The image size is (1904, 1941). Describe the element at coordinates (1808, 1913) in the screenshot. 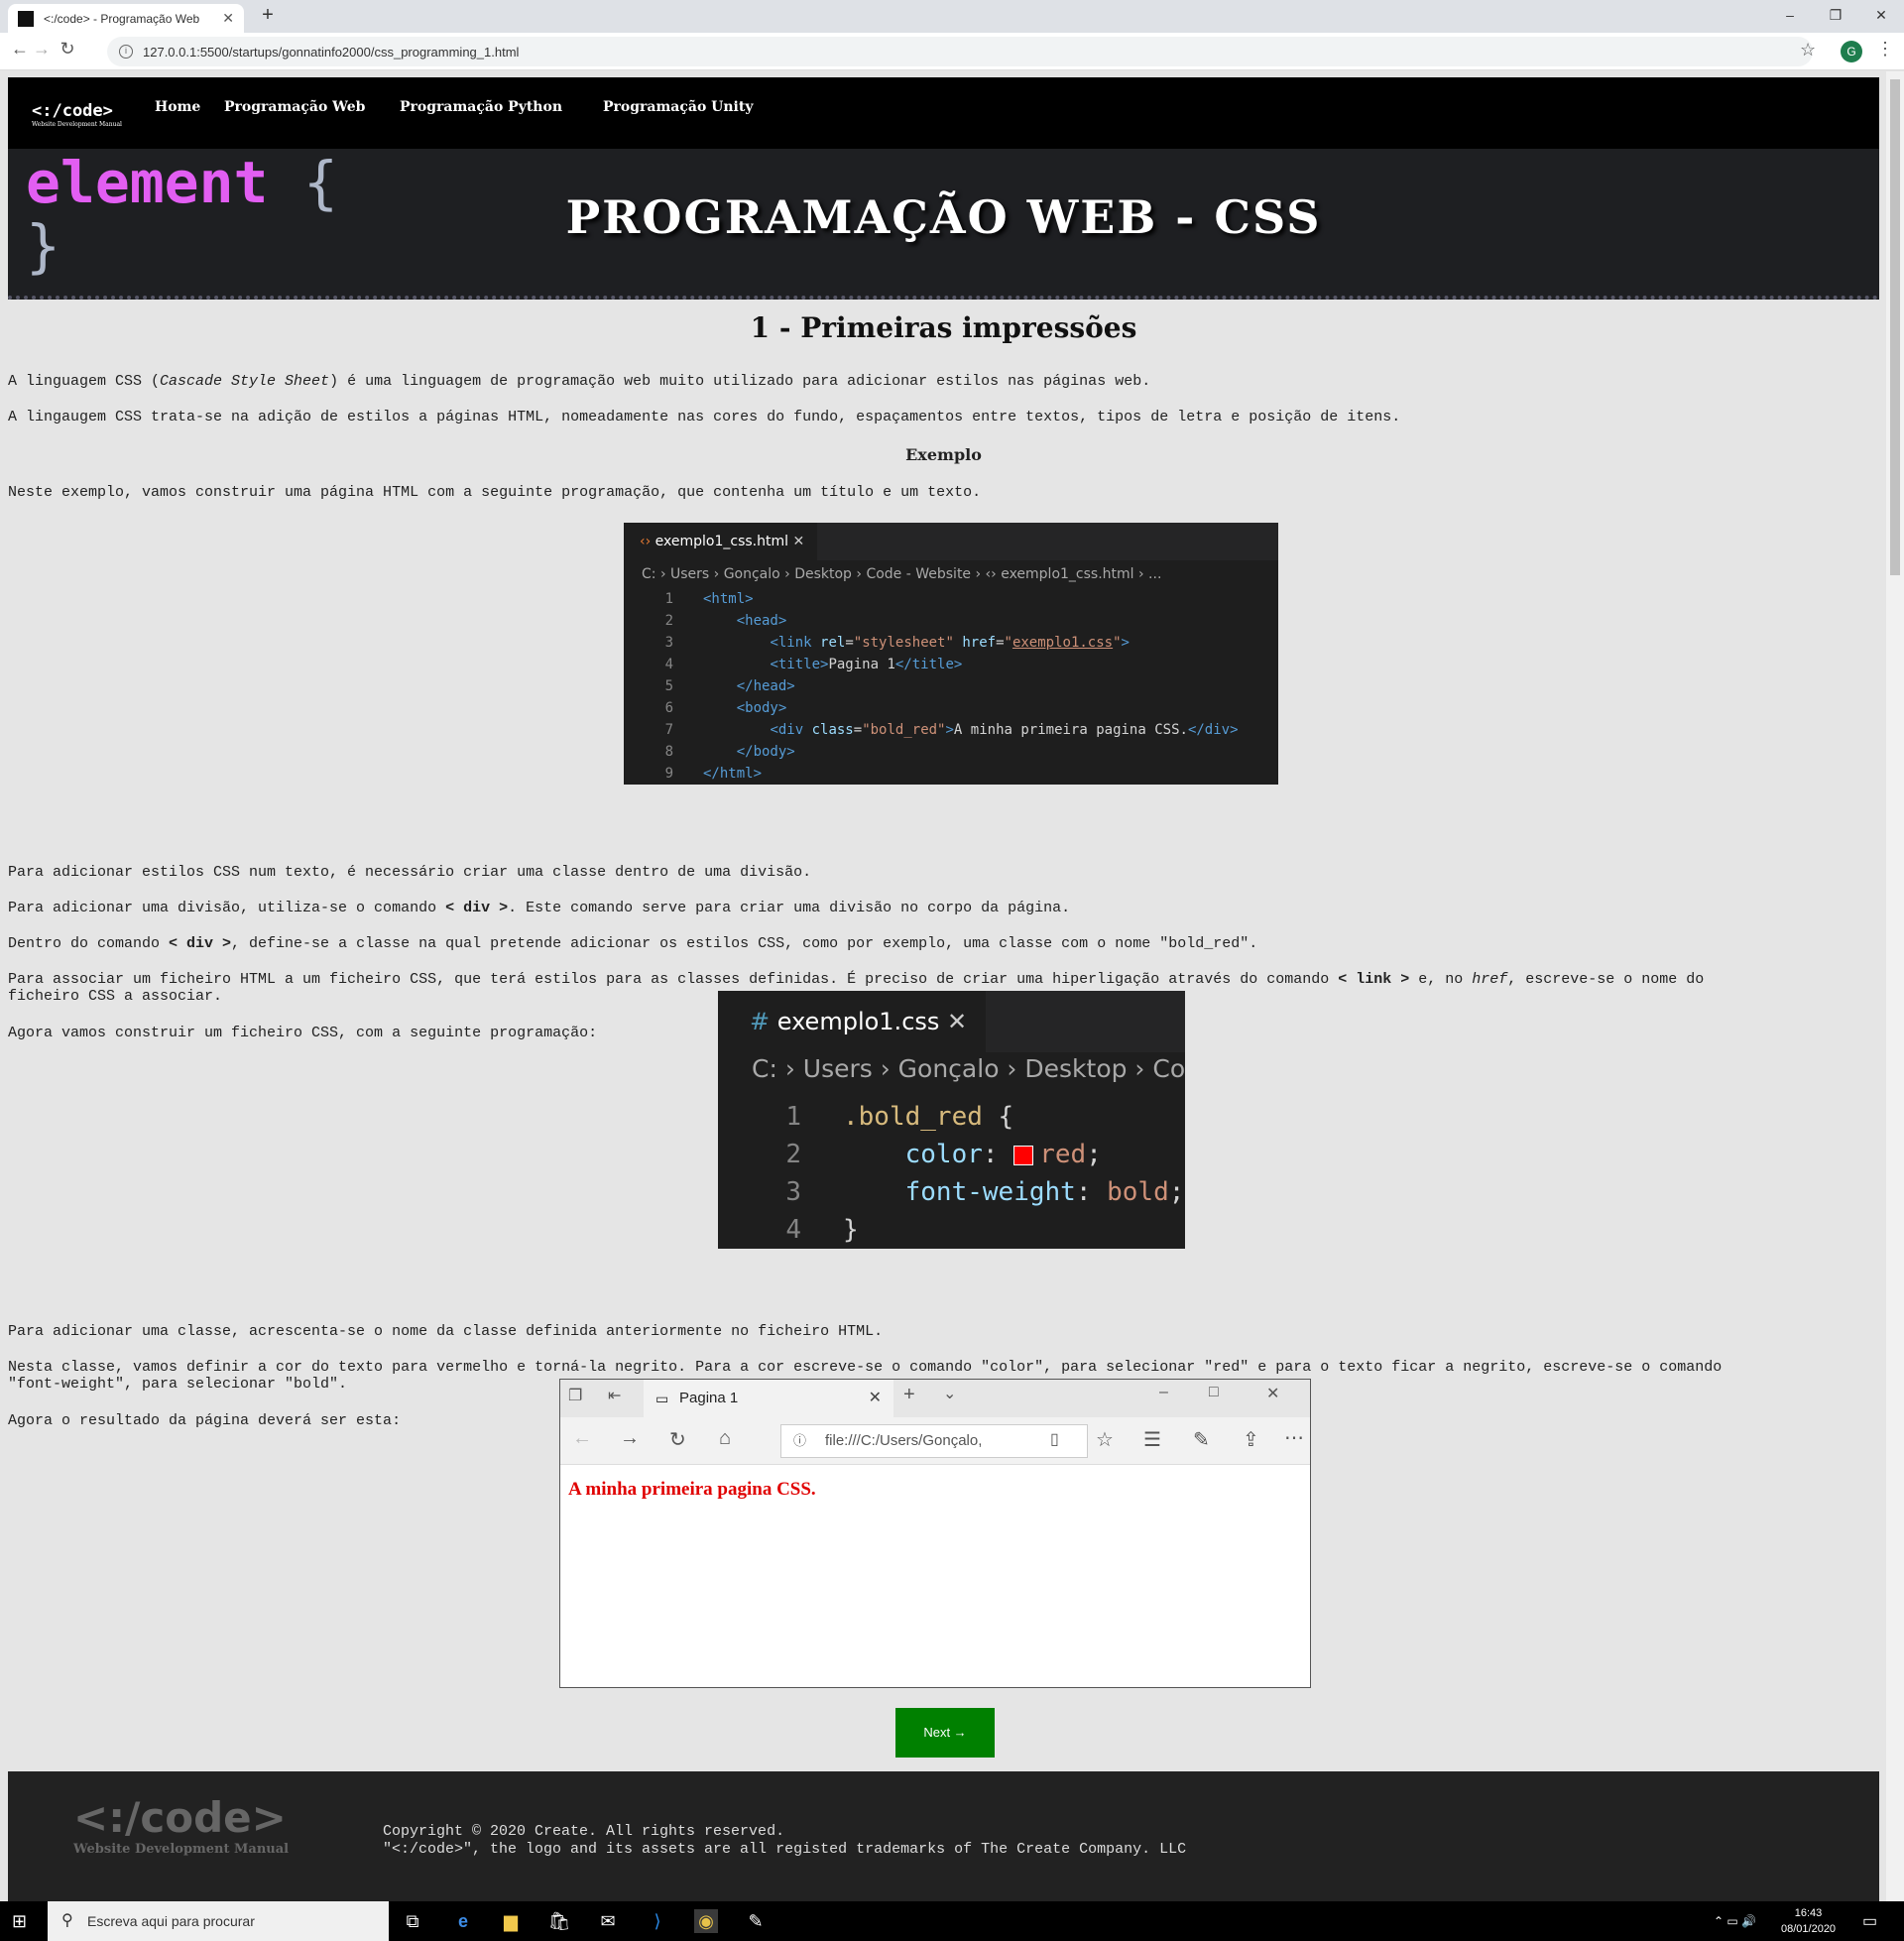

I see `clock-time: 16:43` at that location.